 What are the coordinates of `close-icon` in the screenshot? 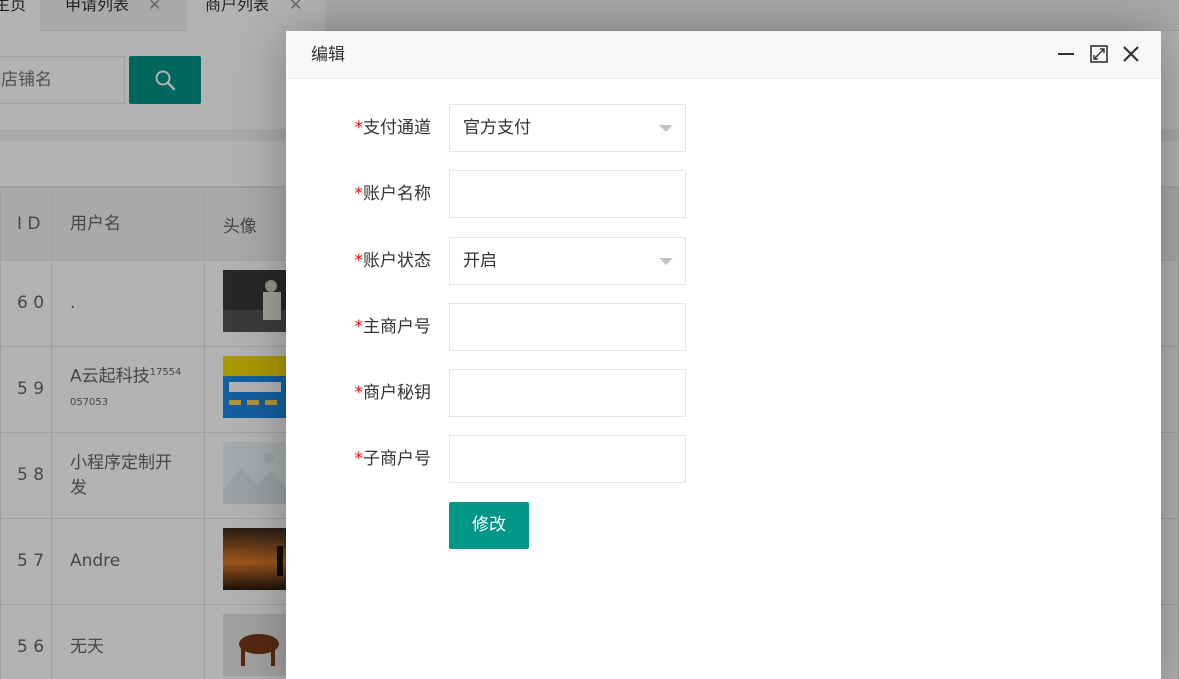 It's located at (1131, 54).